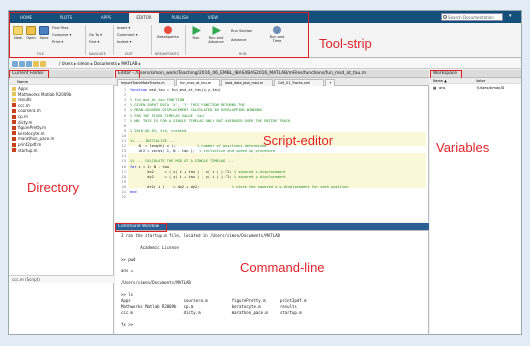  I want to click on toolstrip-annotation: Tool-strip, so click(345, 43).